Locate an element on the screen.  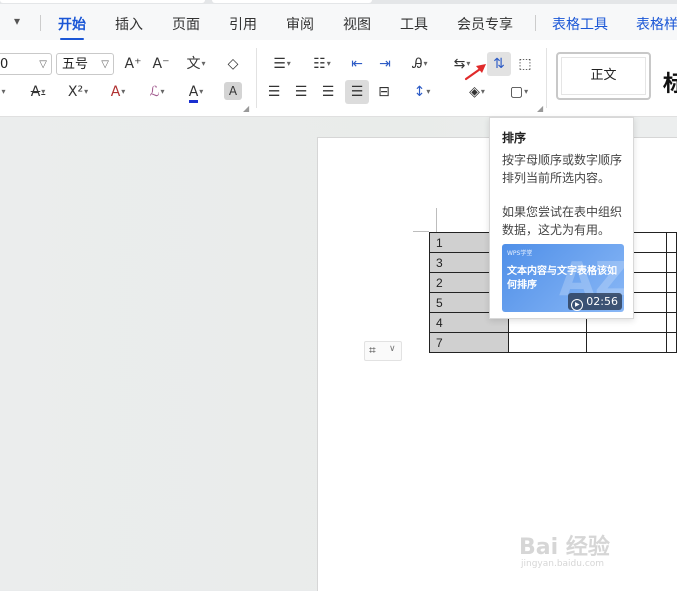
phonetic-guide-icon: 文▾ is located at coordinates (196, 64).